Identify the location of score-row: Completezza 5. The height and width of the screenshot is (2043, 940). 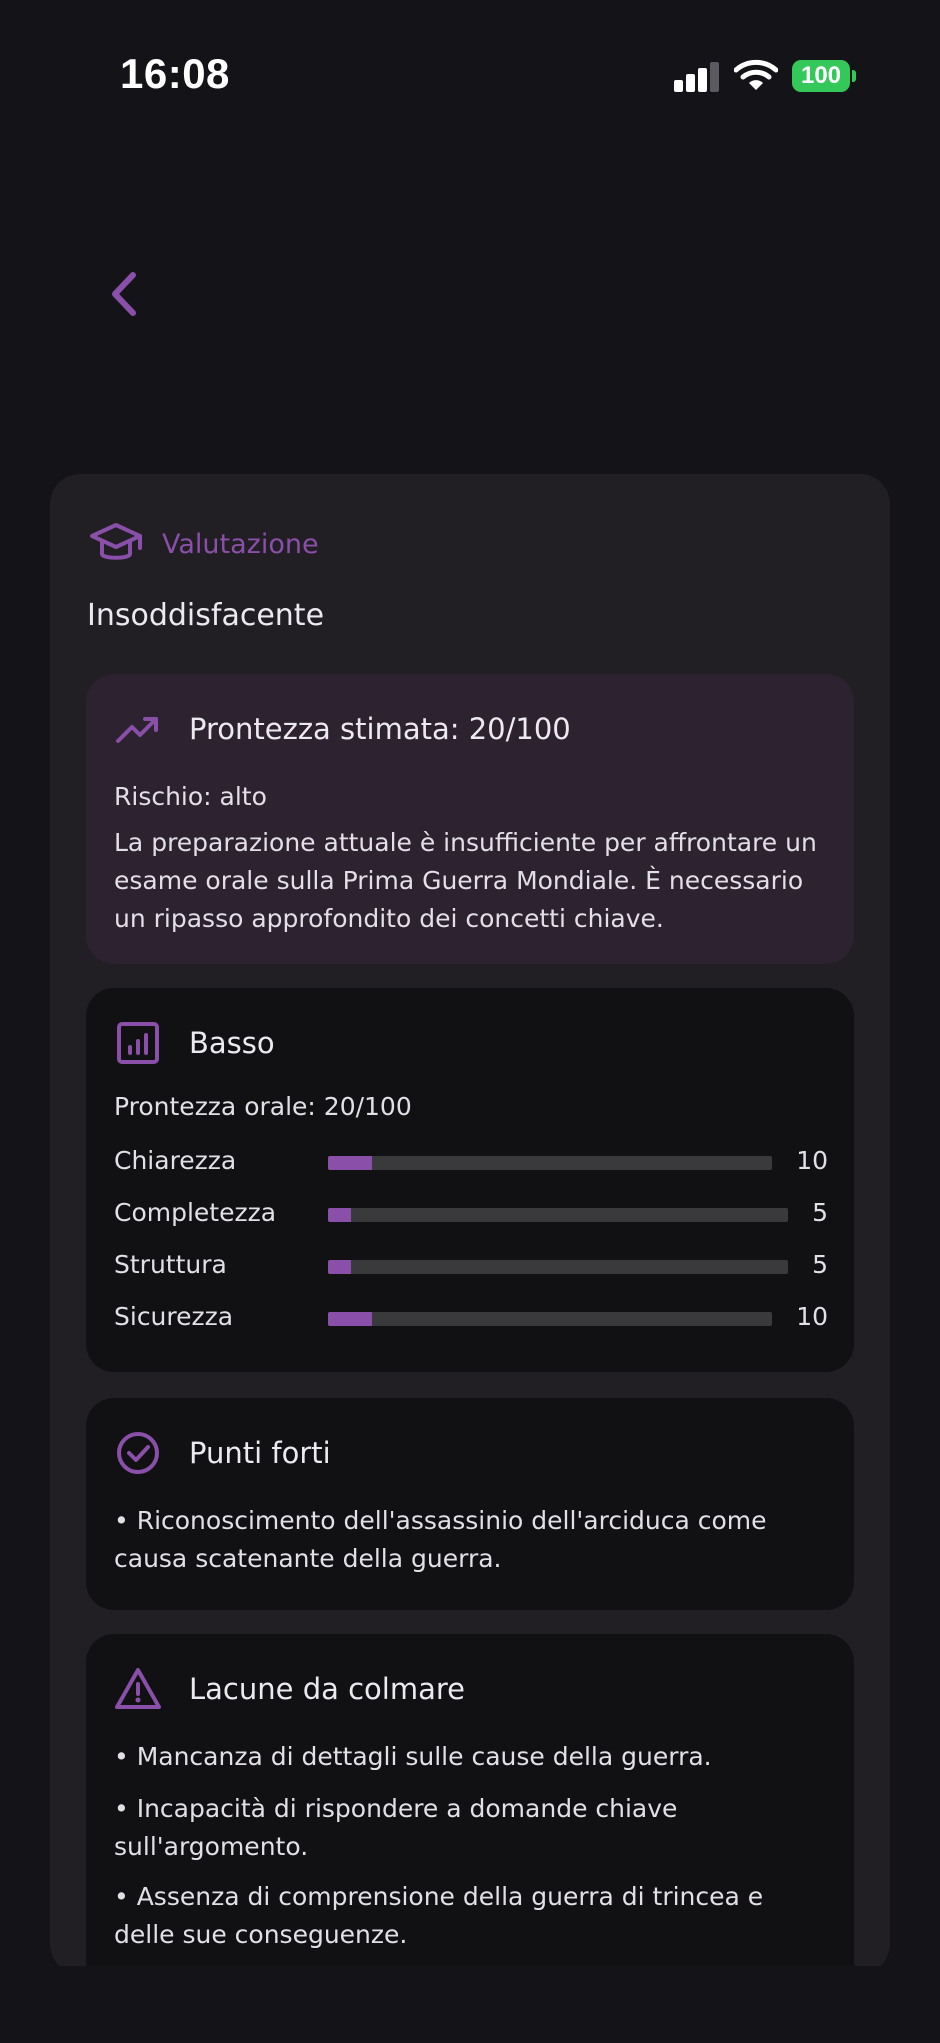
(471, 1214).